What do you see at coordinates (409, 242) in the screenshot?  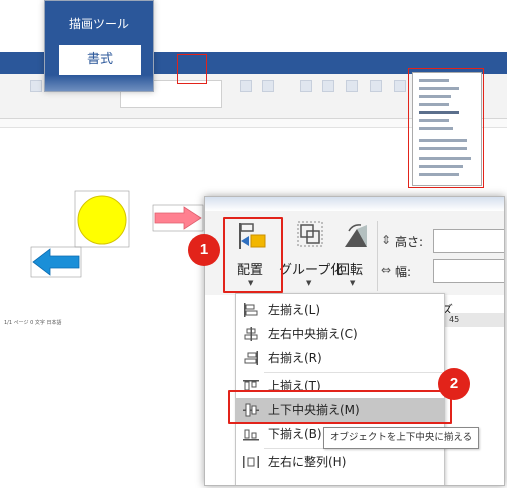 I see `height-label: 高さ:` at bounding box center [409, 242].